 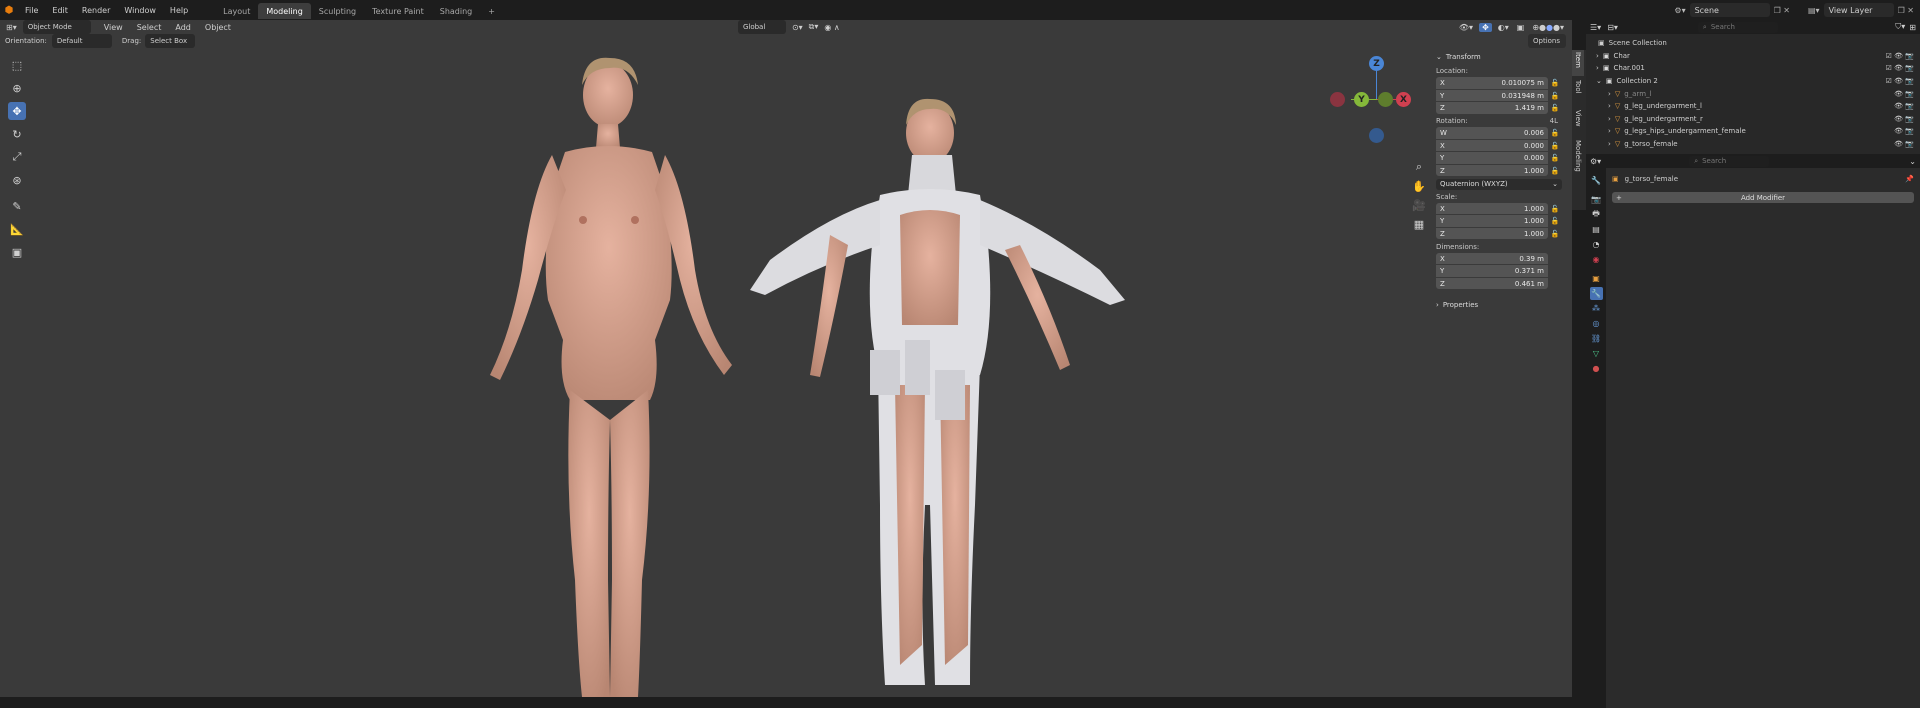 What do you see at coordinates (11, 27) in the screenshot?
I see `editor-type-icon: ⊞▾` at bounding box center [11, 27].